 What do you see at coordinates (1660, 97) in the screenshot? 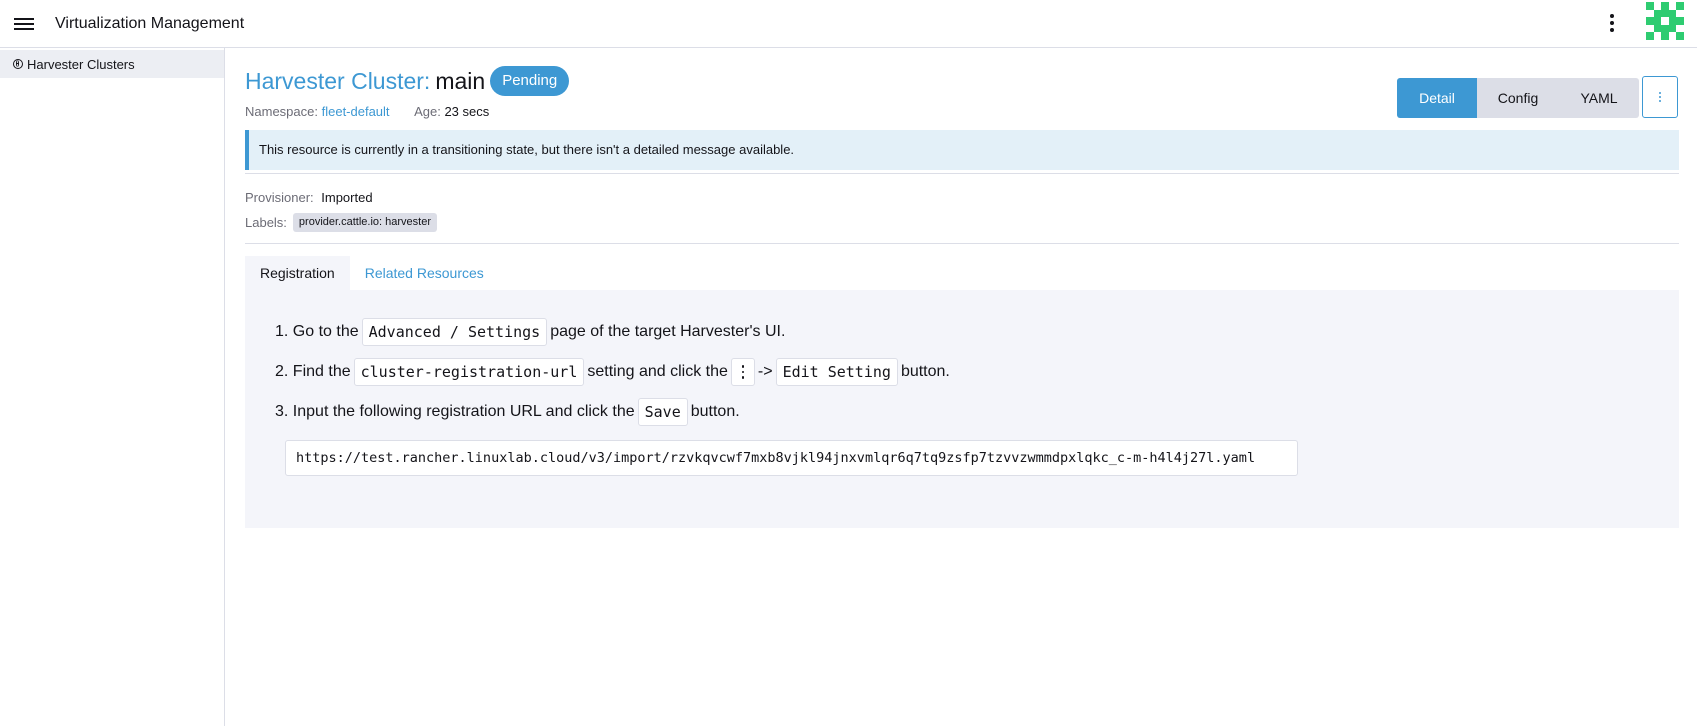
I see `actions-menu-icon` at bounding box center [1660, 97].